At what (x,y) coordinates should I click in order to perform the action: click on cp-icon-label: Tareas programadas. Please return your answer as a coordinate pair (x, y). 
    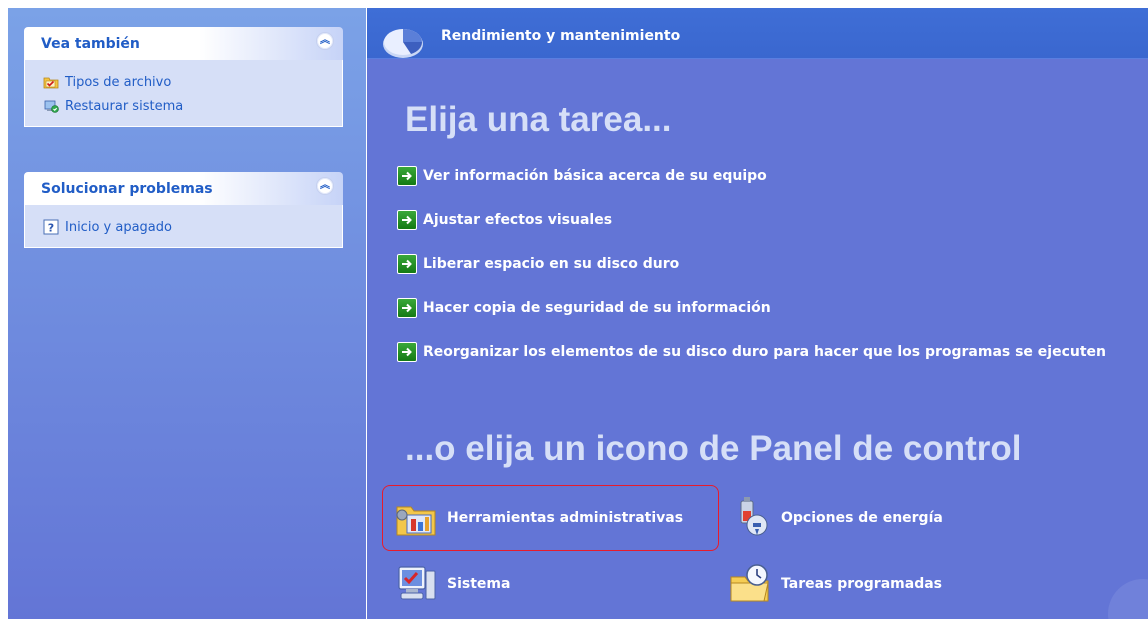
    Looking at the image, I should click on (861, 584).